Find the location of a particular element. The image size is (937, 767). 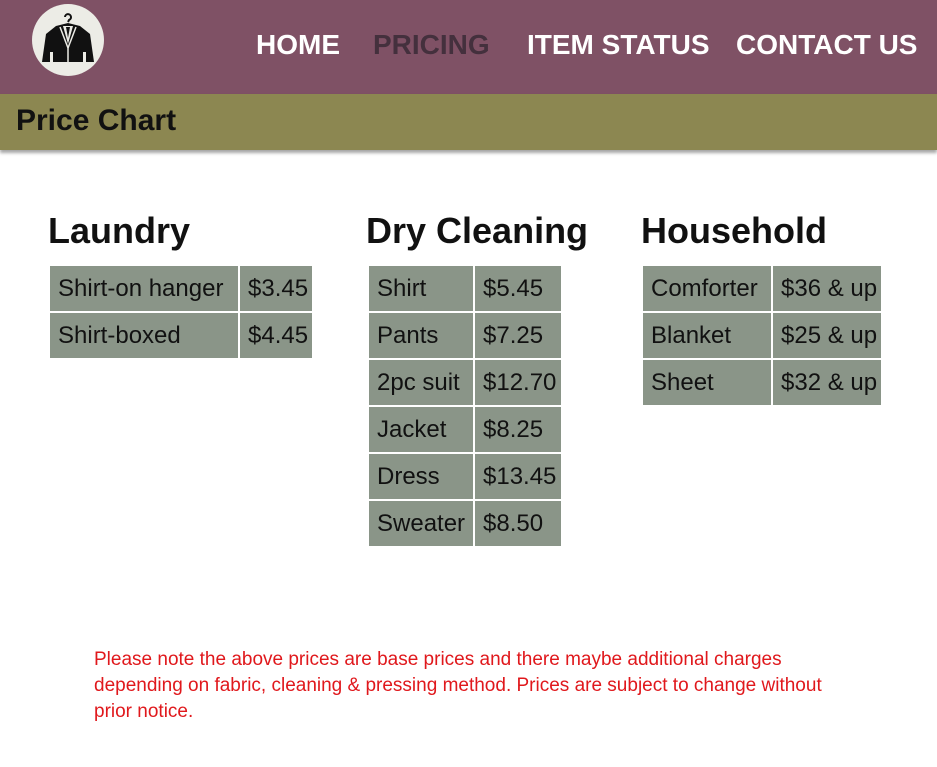

logo is located at coordinates (68, 40).